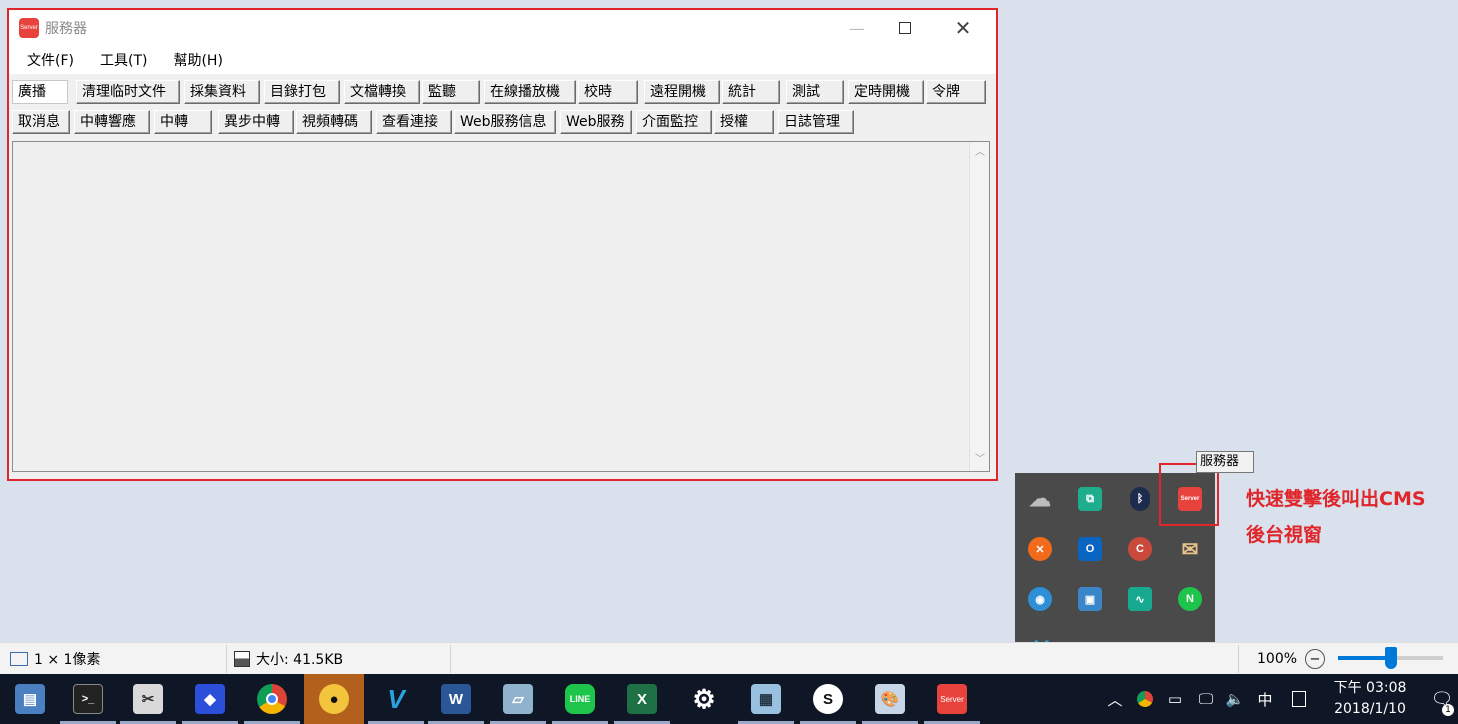 The width and height of the screenshot is (1458, 724). I want to click on taskbar-word: W, so click(456, 699).